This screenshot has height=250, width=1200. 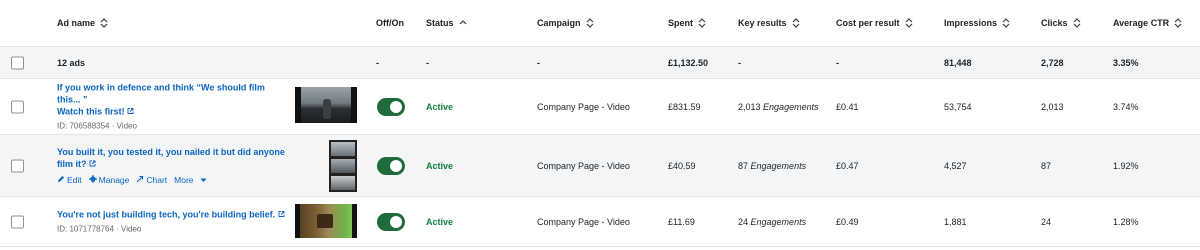 What do you see at coordinates (157, 179) in the screenshot?
I see `chart-label: Chart` at bounding box center [157, 179].